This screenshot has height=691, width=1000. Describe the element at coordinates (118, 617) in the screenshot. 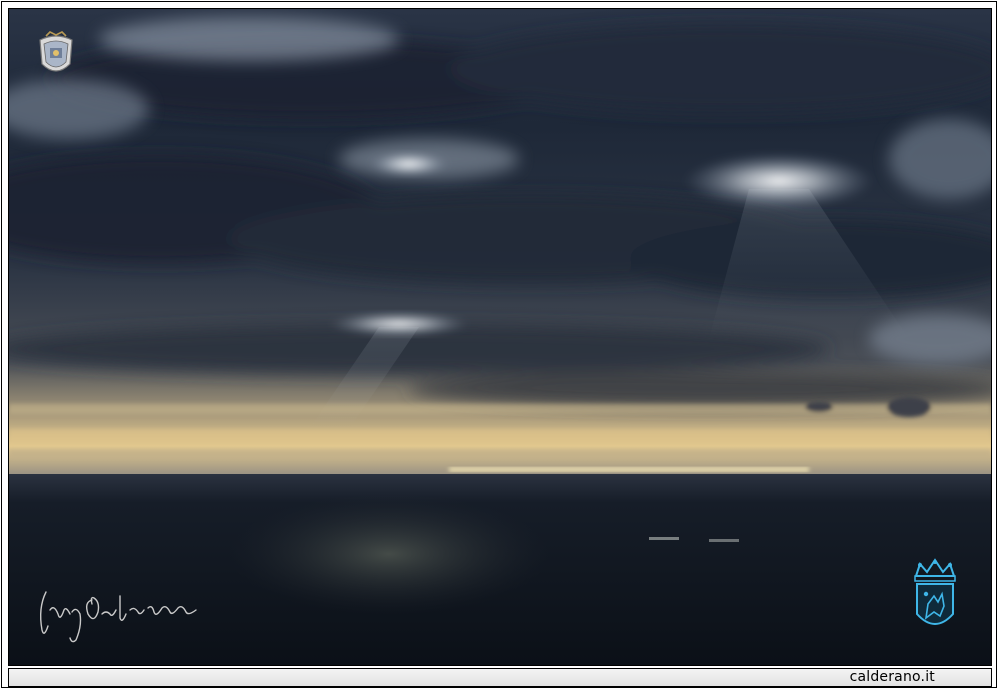

I see `handwritten-signature-icon` at that location.